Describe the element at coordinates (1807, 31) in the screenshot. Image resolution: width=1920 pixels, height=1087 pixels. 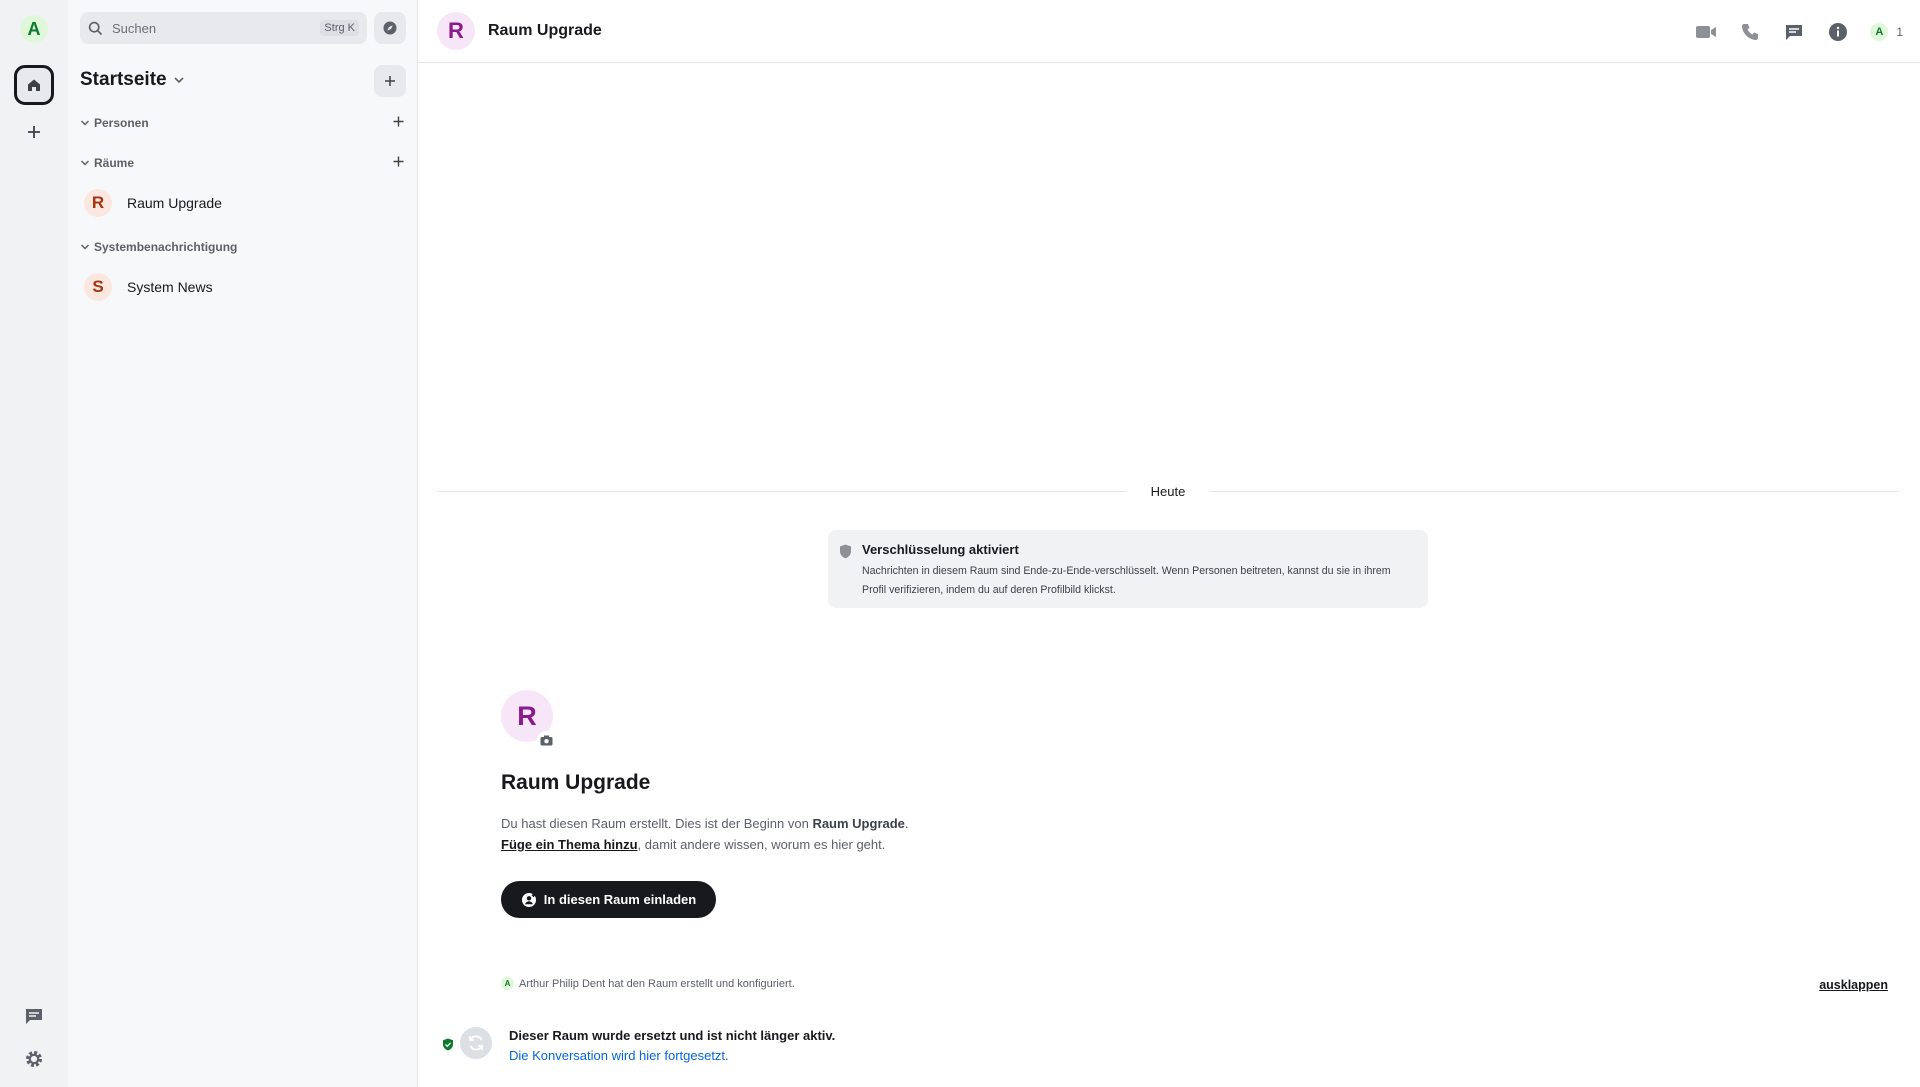
I see `room-header-actions: A 1` at that location.